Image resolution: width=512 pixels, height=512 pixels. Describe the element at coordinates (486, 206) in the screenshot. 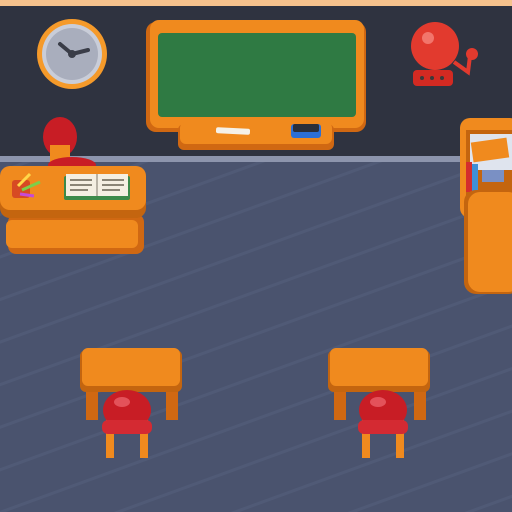

I see `bookshelf` at that location.